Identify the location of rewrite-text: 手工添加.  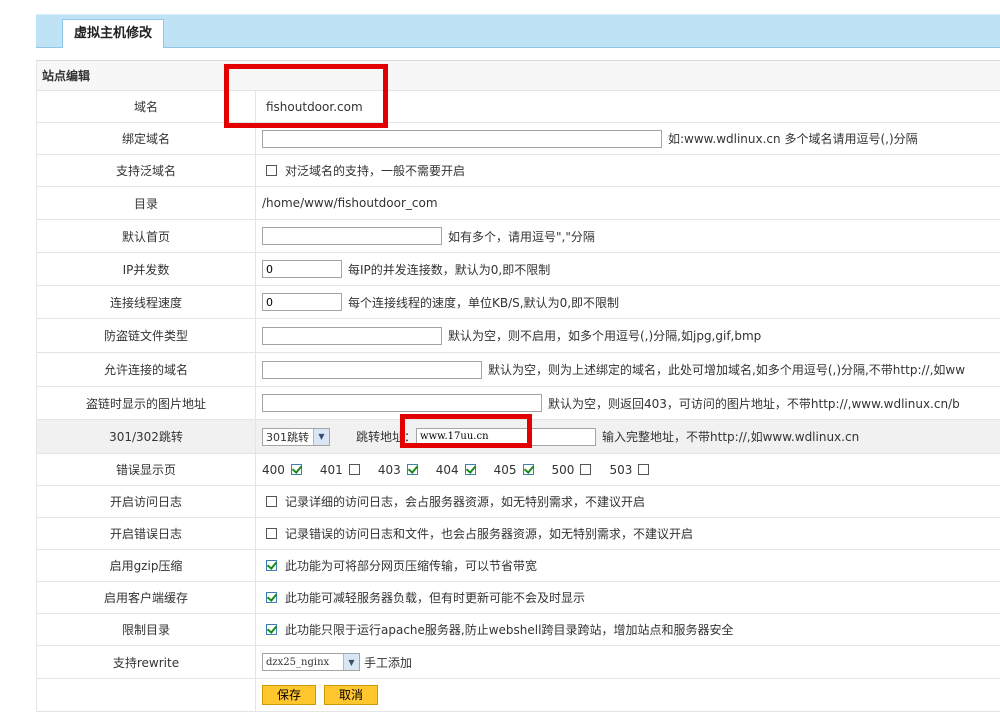
(388, 662).